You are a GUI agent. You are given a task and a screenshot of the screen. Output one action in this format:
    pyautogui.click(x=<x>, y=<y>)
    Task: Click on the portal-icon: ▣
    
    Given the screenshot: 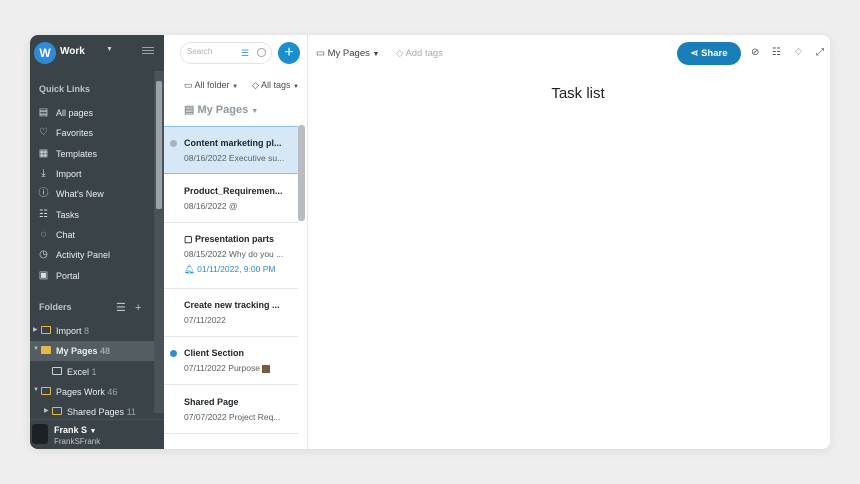 What is the action you would take?
    pyautogui.click(x=43, y=275)
    